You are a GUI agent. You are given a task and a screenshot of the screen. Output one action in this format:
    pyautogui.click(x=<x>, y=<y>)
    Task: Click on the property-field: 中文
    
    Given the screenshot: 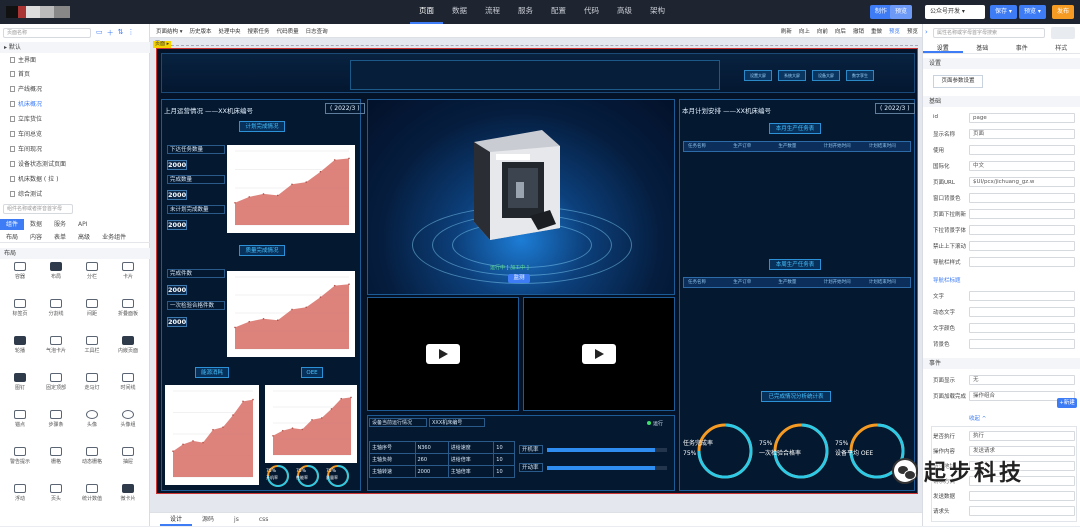 What is the action you would take?
    pyautogui.click(x=1022, y=166)
    